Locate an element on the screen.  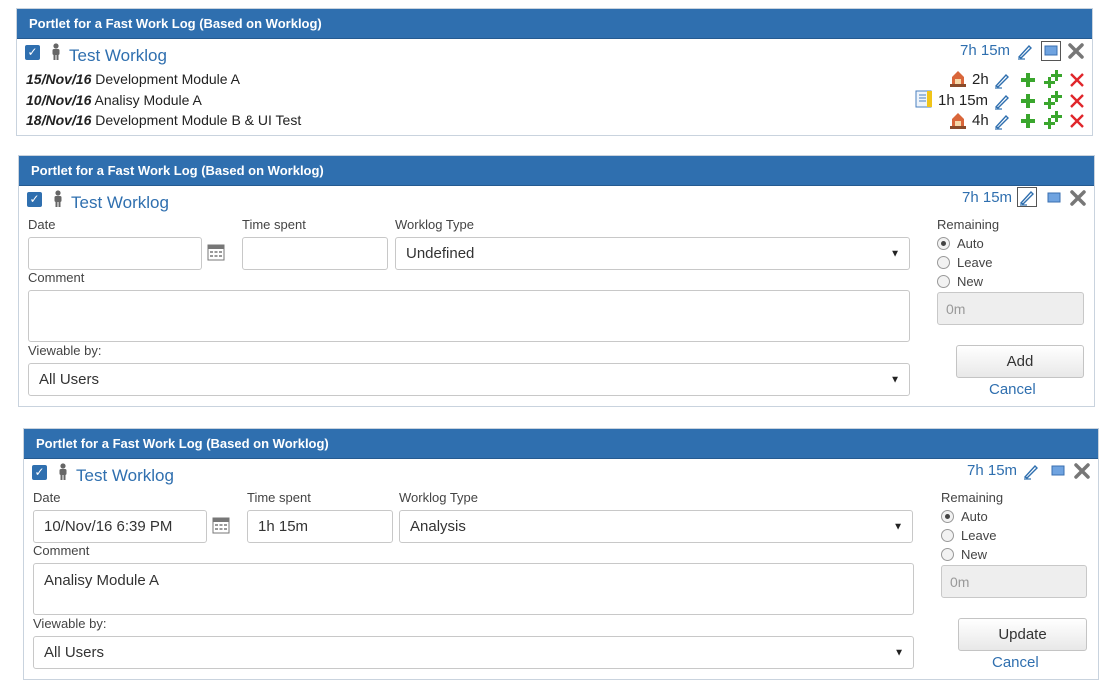
entry-time: 2h is located at coordinates (980, 79).